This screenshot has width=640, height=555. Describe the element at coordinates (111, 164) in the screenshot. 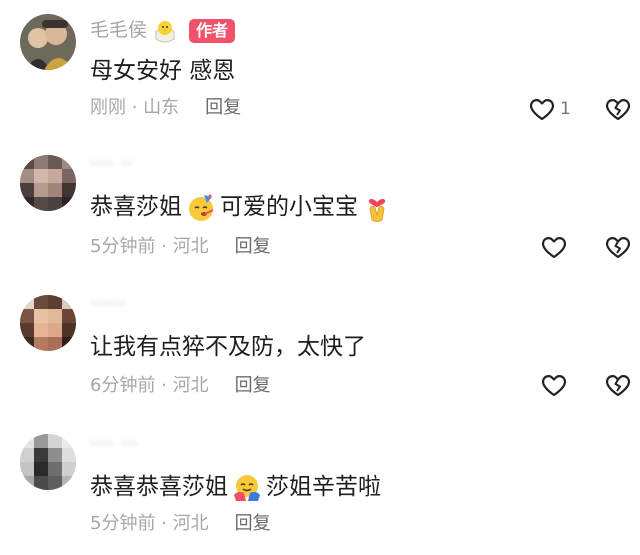

I see `comment-username: ···· ··` at that location.